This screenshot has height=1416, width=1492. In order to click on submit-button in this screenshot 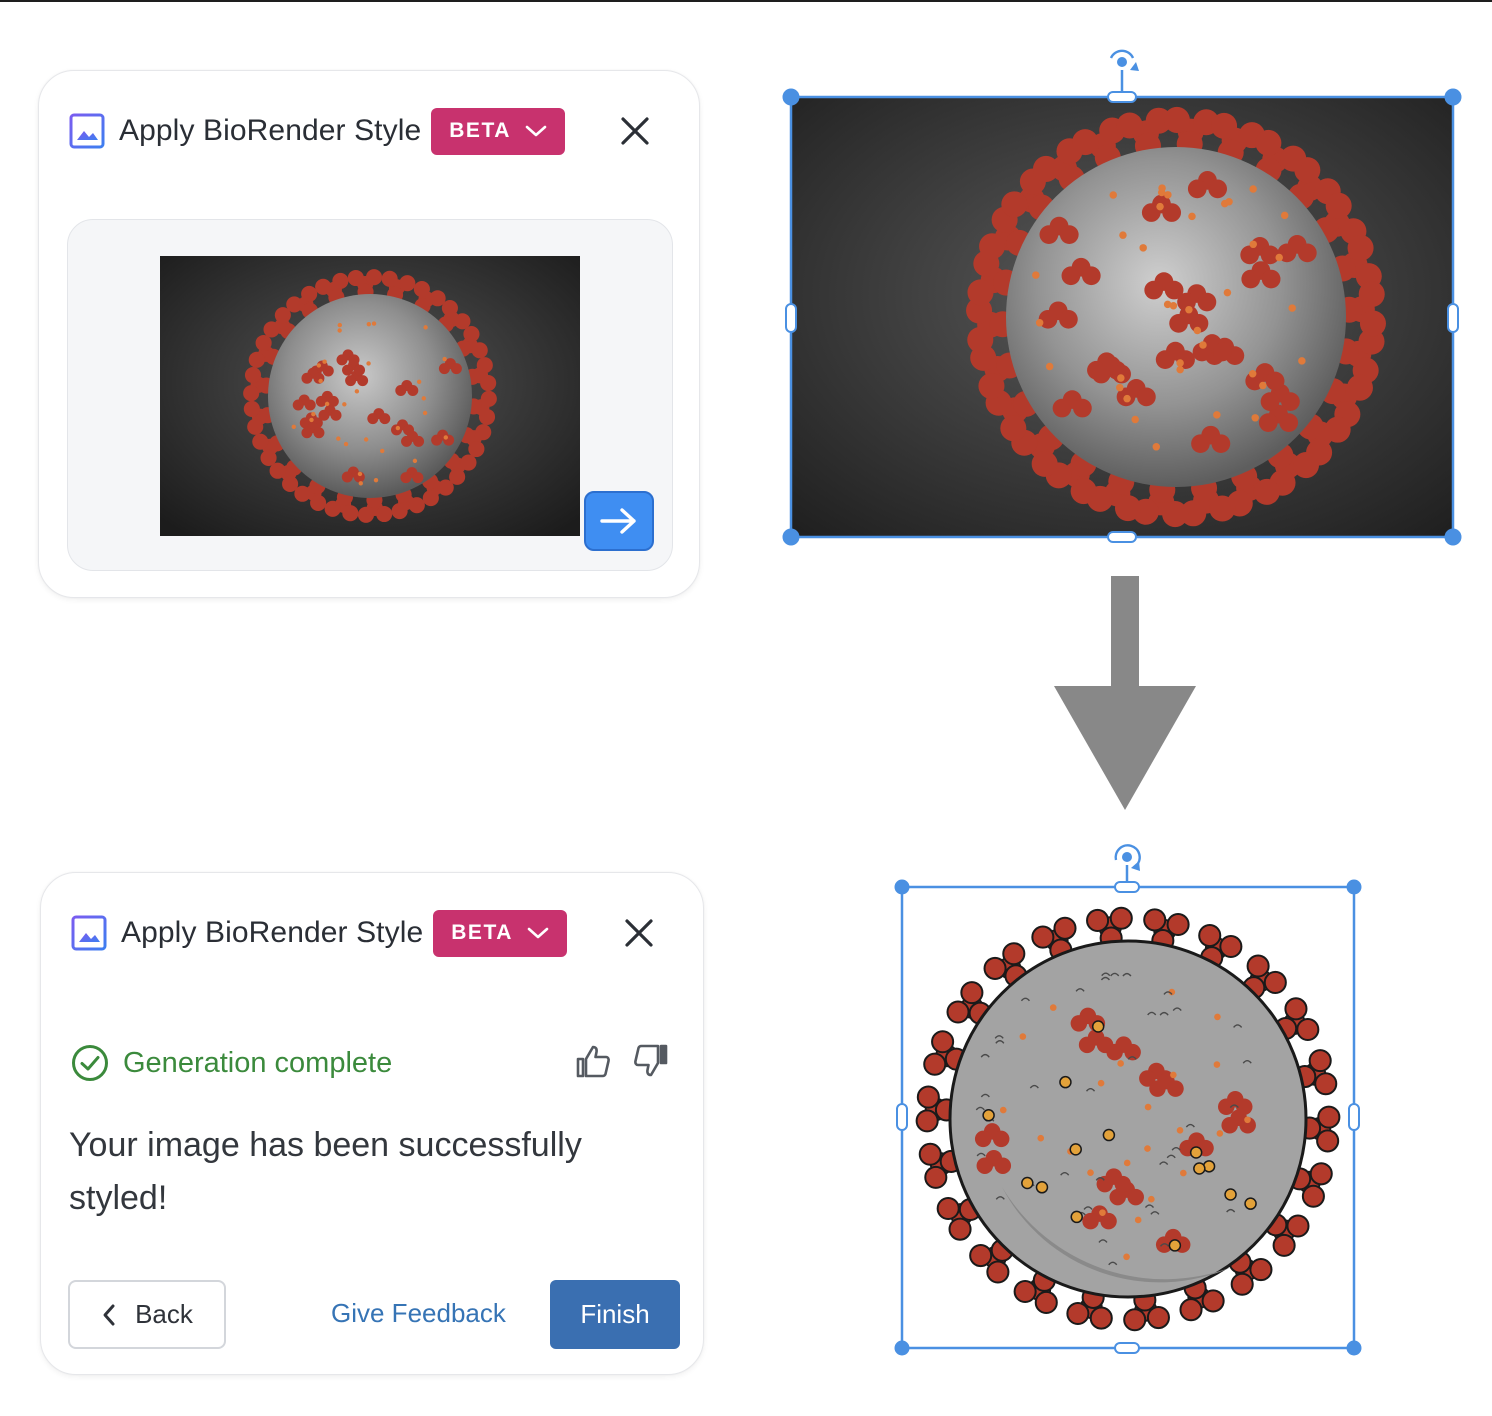, I will do `click(619, 521)`.